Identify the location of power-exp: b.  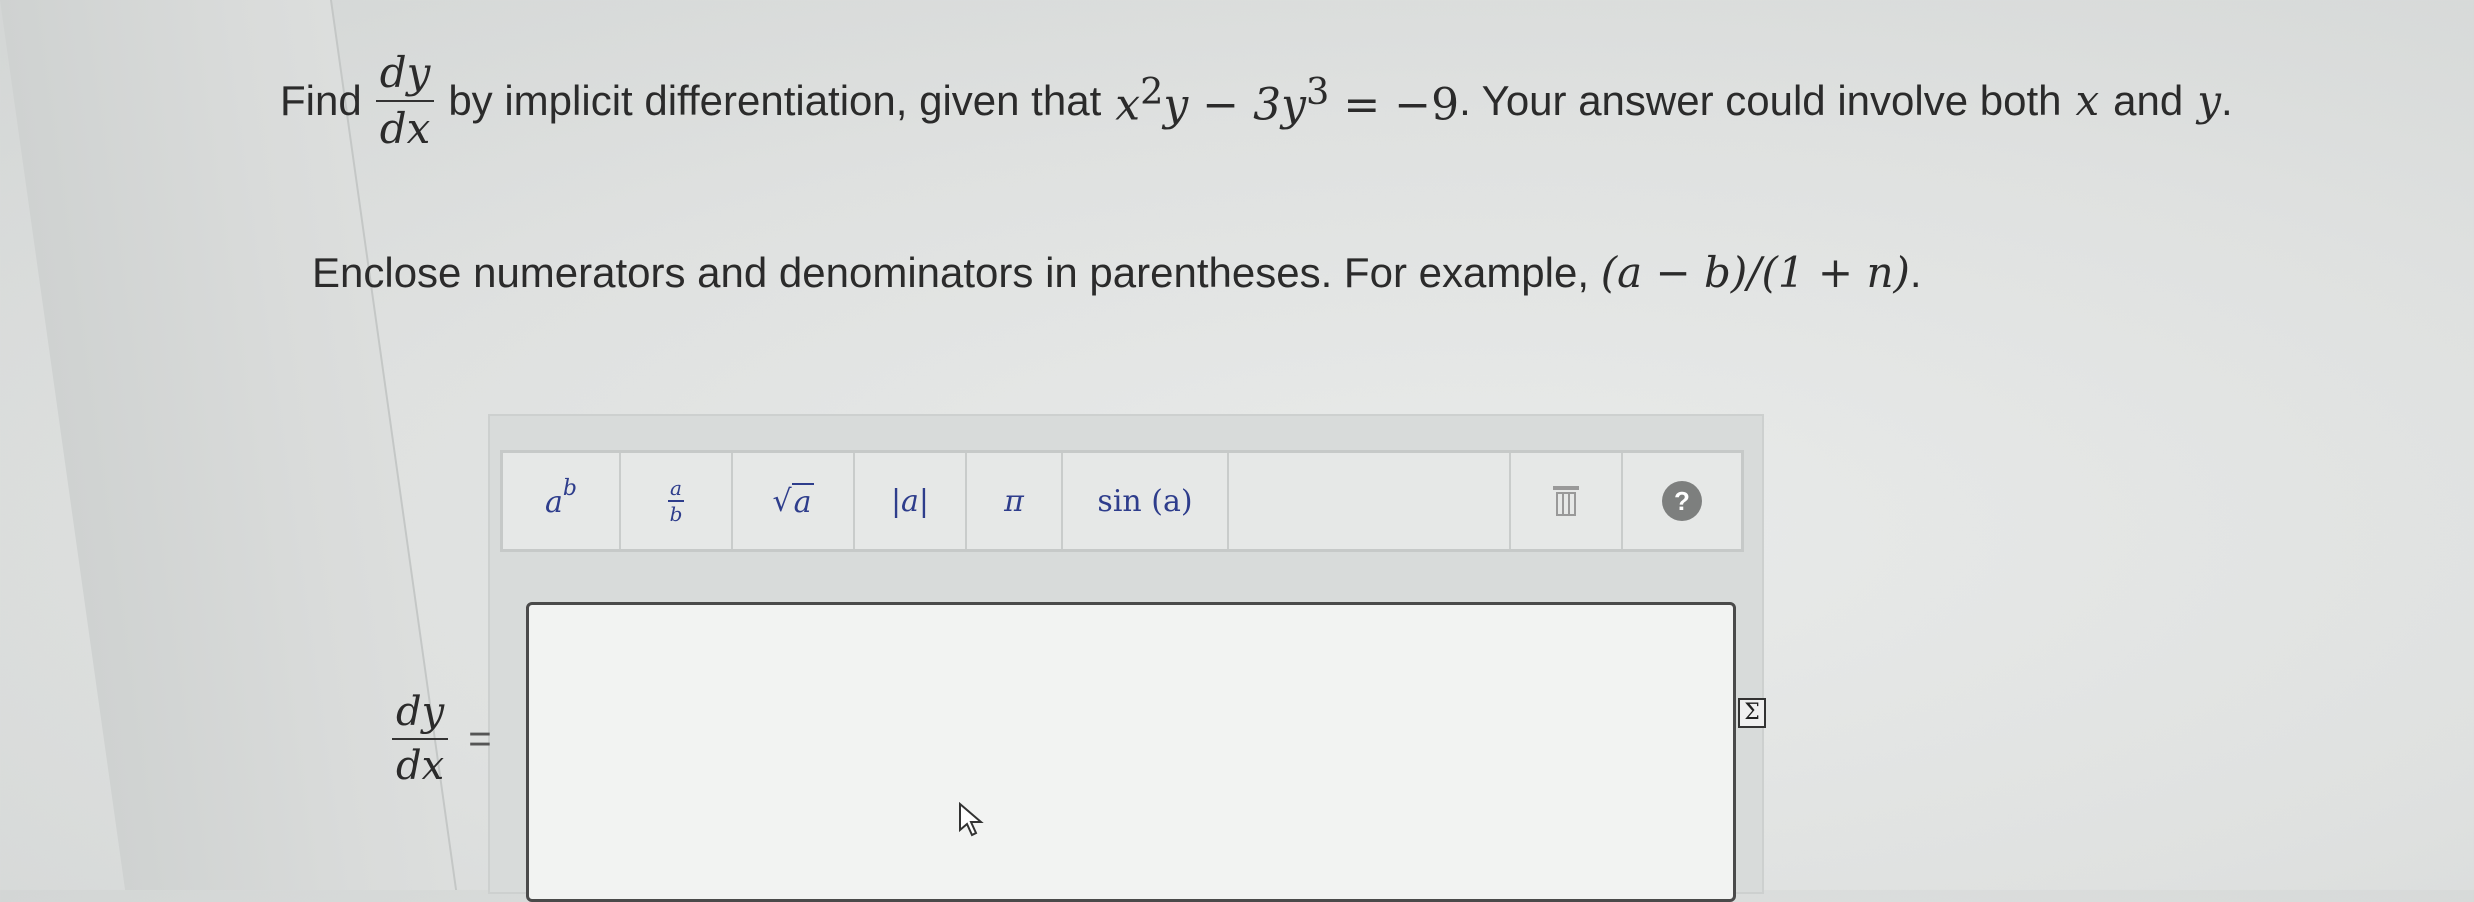
(569, 488).